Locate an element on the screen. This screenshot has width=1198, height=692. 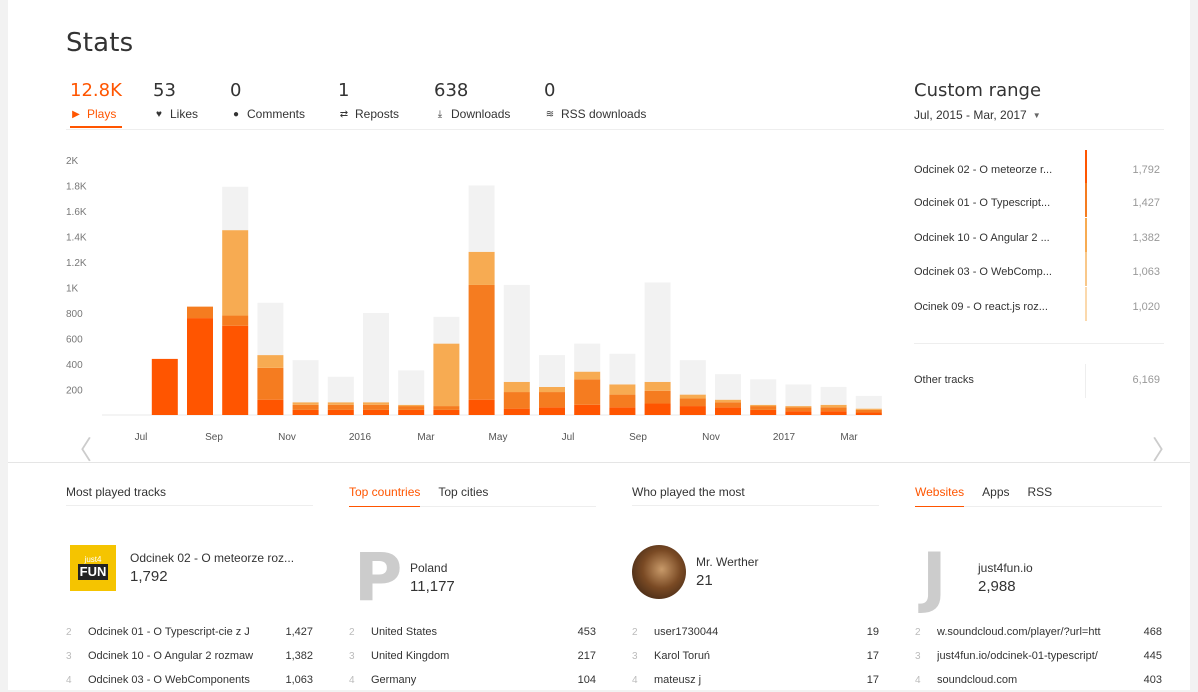
list-item: 4 soundcloud.com 403 is located at coordinates (1038, 680).